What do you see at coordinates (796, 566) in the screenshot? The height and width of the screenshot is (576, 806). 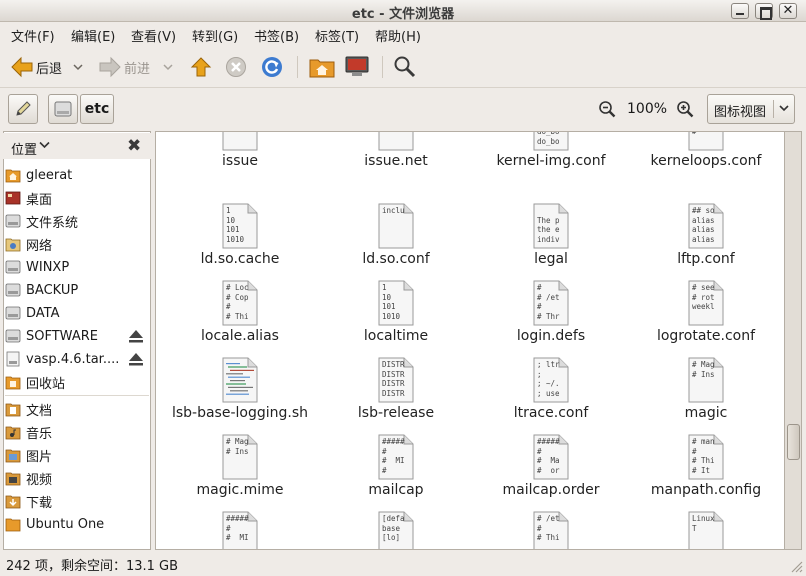 I see `resize-grip-icon` at bounding box center [796, 566].